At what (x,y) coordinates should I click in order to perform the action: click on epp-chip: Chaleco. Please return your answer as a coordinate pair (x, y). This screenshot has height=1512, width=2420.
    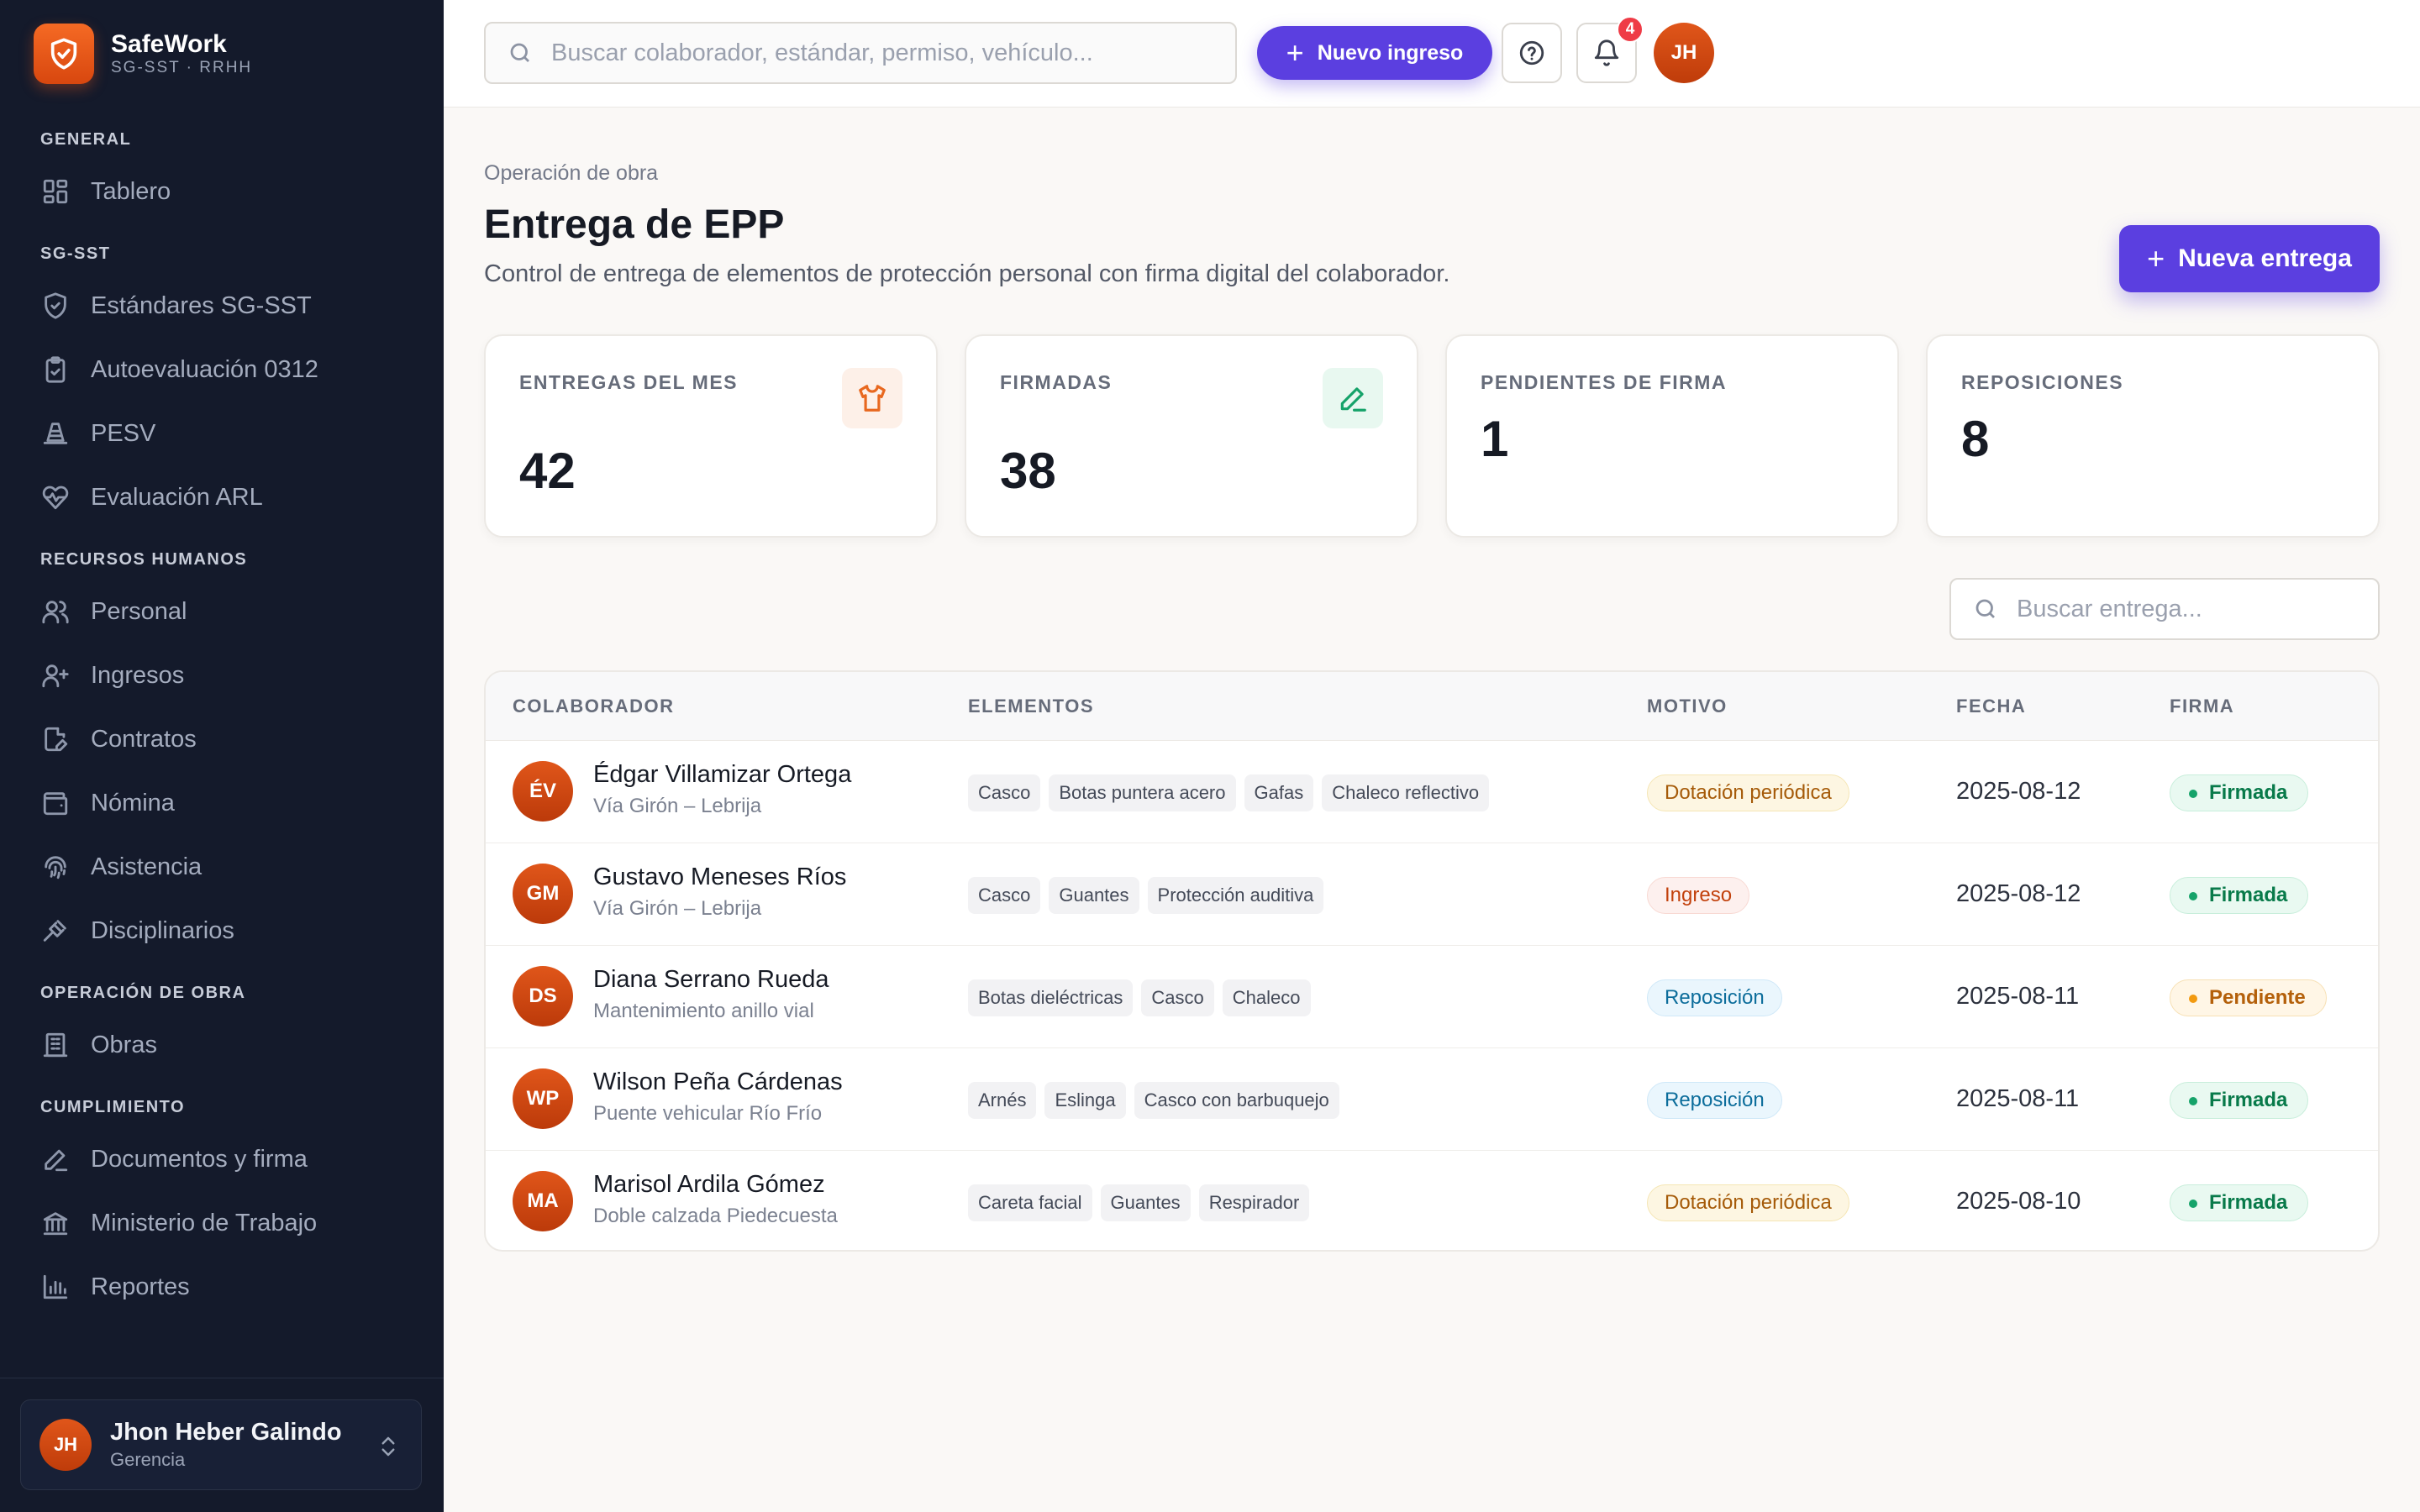
    Looking at the image, I should click on (1266, 997).